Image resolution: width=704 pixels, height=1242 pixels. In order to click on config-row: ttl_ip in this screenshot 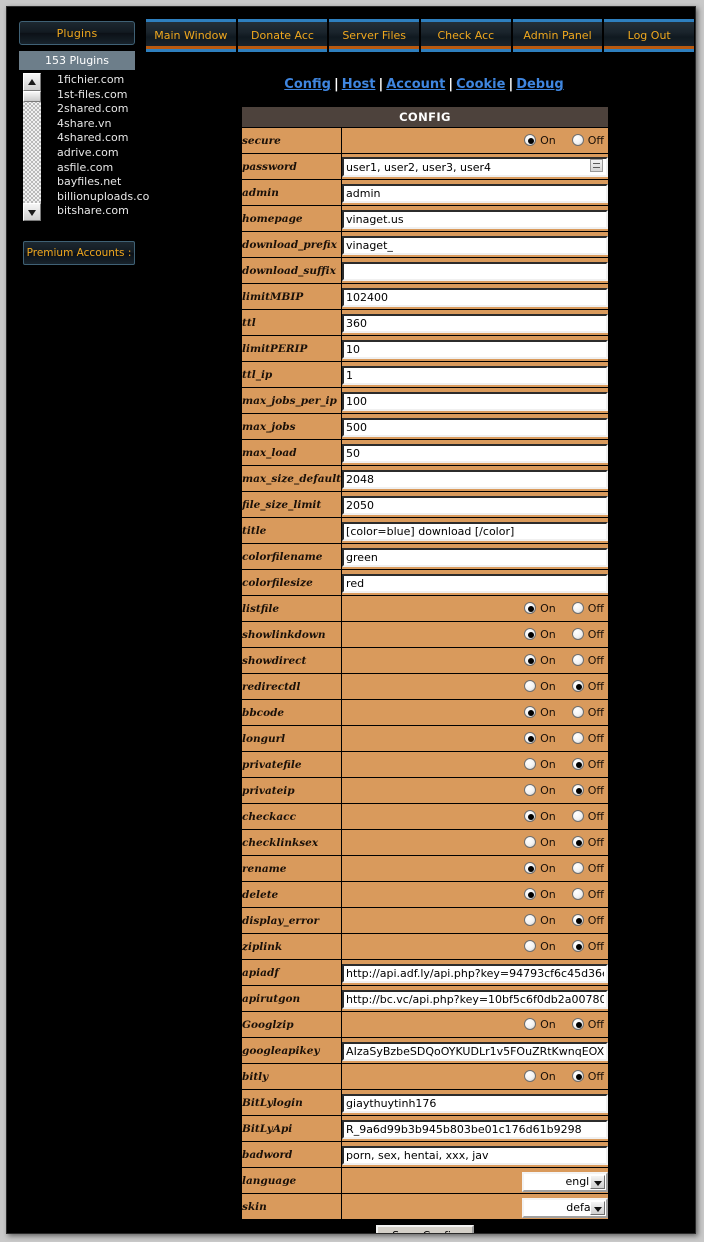, I will do `click(424, 374)`.